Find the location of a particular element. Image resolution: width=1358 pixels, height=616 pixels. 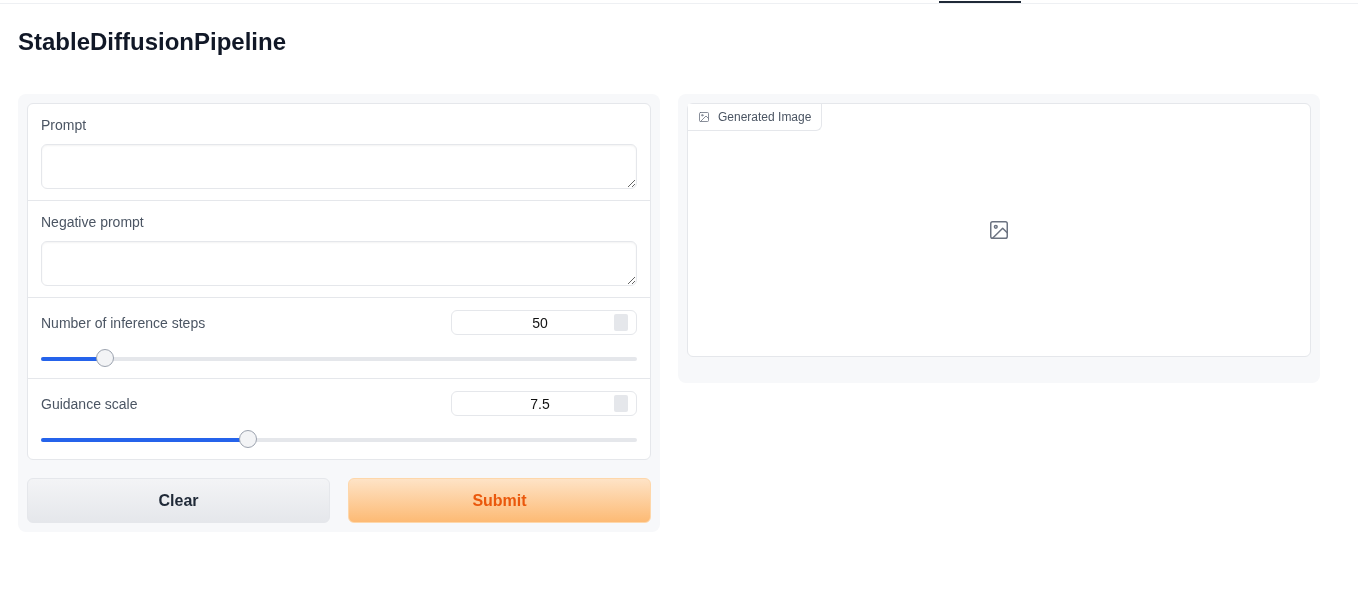

page-title: StableDiffusionPipeline is located at coordinates (152, 42).